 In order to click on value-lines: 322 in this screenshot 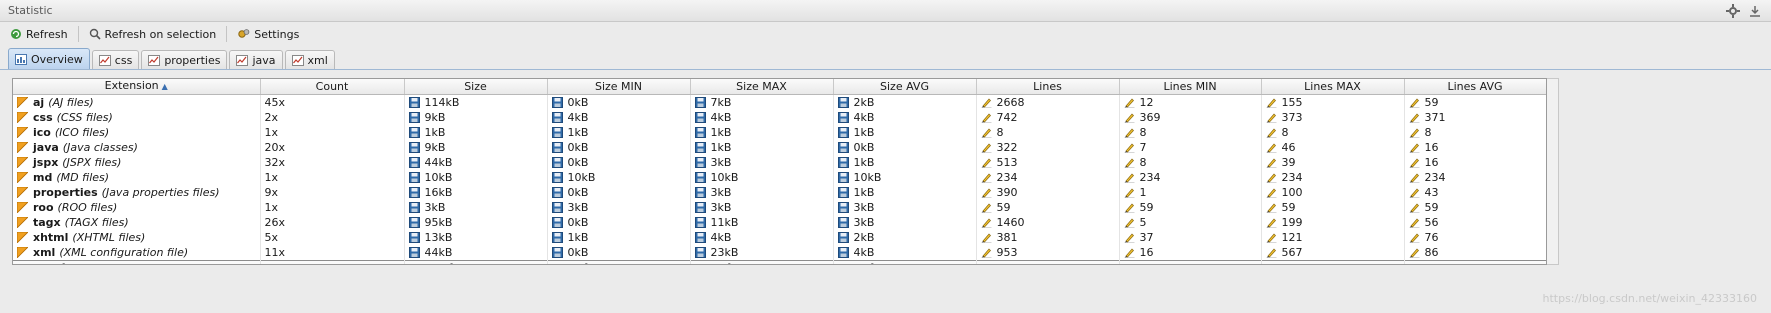, I will do `click(1007, 147)`.